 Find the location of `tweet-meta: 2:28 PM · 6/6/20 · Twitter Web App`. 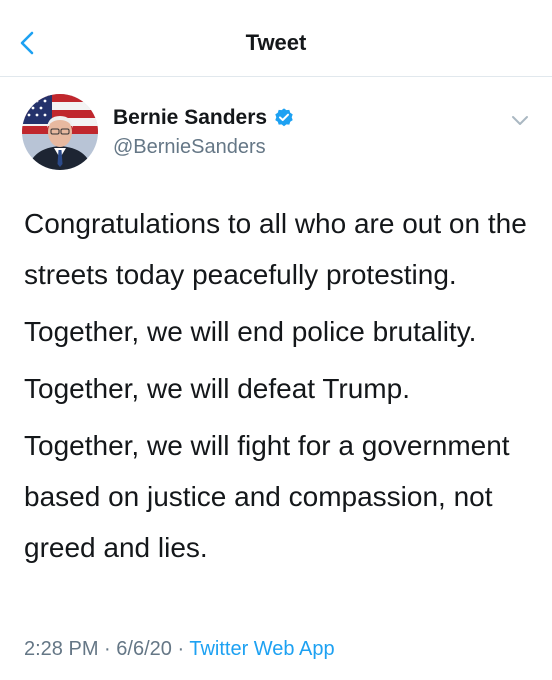

tweet-meta: 2:28 PM · 6/6/20 · Twitter Web App is located at coordinates (179, 649).